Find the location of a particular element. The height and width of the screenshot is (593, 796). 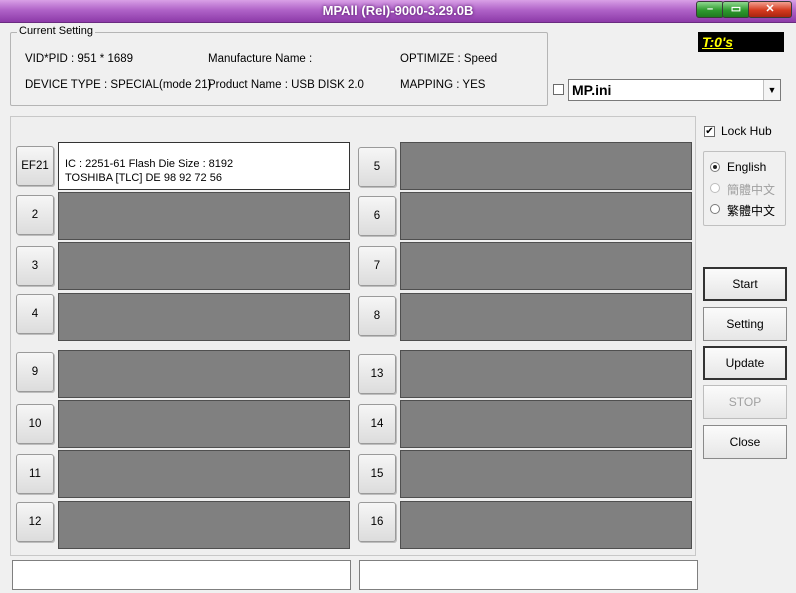

port-button-7: 7 is located at coordinates (377, 266).